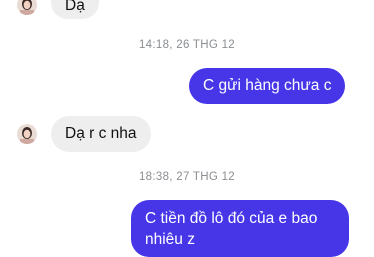 Image resolution: width=374 pixels, height=257 pixels. I want to click on incoming-message: Dạ r c nha, so click(101, 134).